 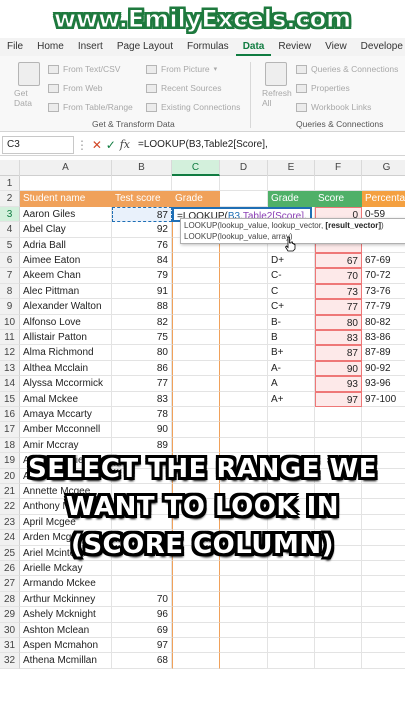 What do you see at coordinates (10, 184) in the screenshot?
I see `row-header: 1` at bounding box center [10, 184].